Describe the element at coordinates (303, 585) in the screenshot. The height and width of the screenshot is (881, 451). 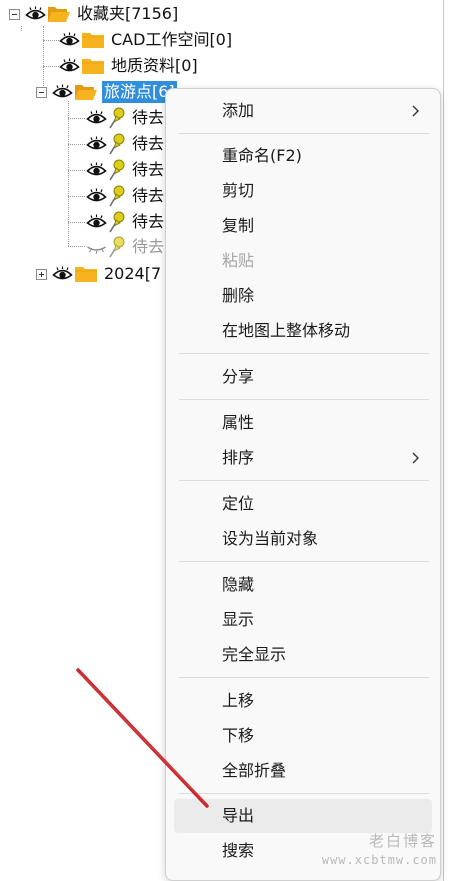
I see `menu-item-hide: 隐藏` at that location.